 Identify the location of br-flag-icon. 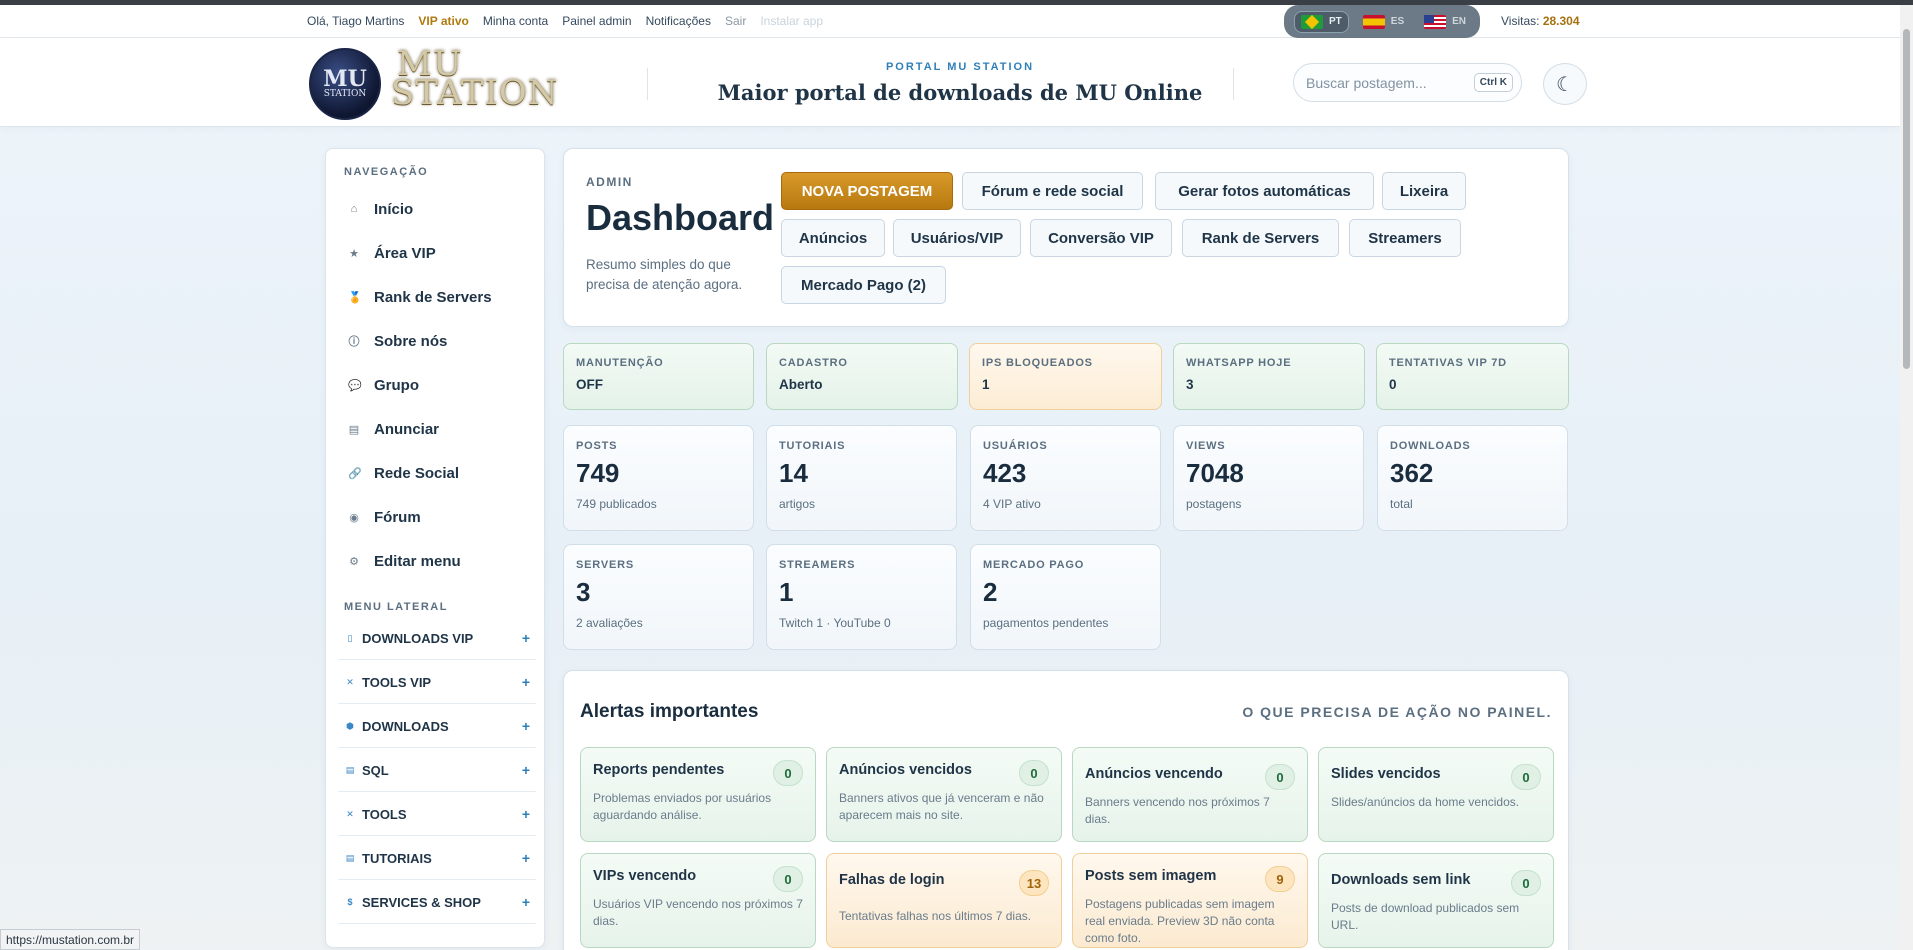
(1312, 21).